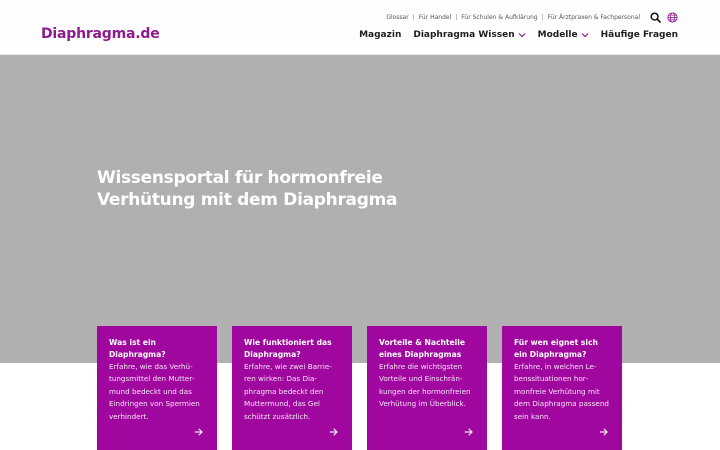 Image resolution: width=720 pixels, height=450 pixels. What do you see at coordinates (672, 17) in the screenshot?
I see `globe-icon` at bounding box center [672, 17].